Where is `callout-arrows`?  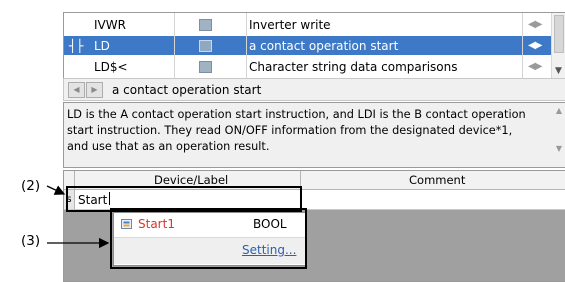 callout-arrows is located at coordinates (78, 217).